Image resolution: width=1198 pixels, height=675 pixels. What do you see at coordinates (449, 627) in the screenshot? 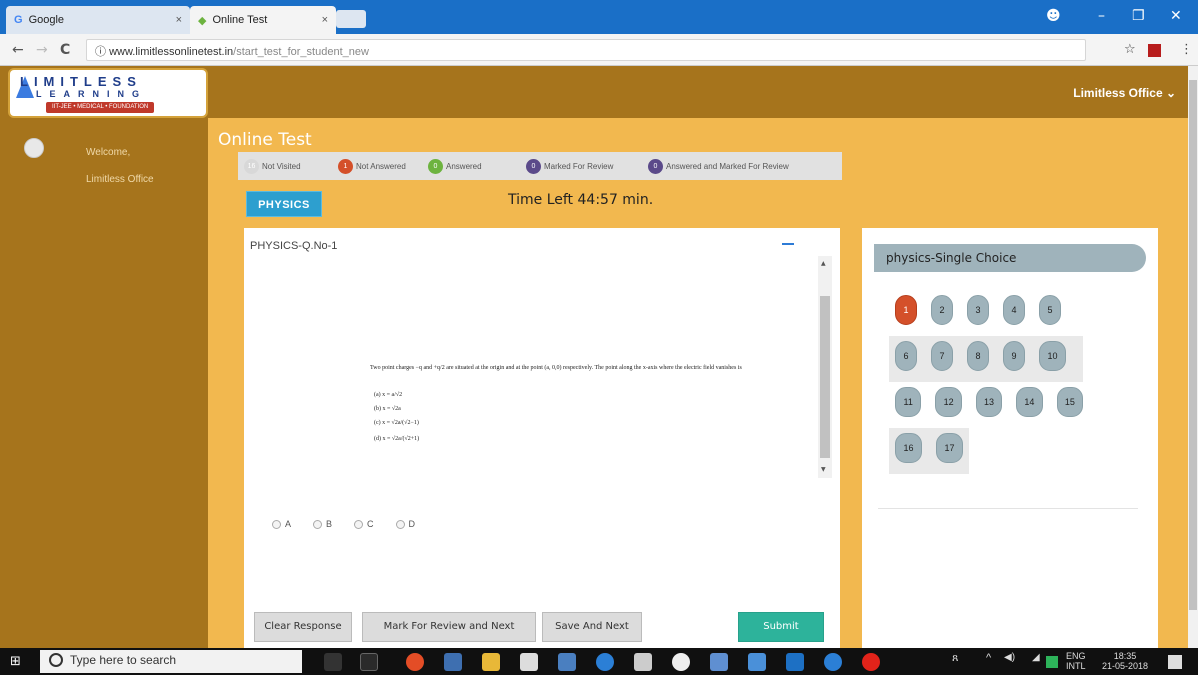
I see `mark-for-review-button: Mark For Review and Next` at bounding box center [449, 627].